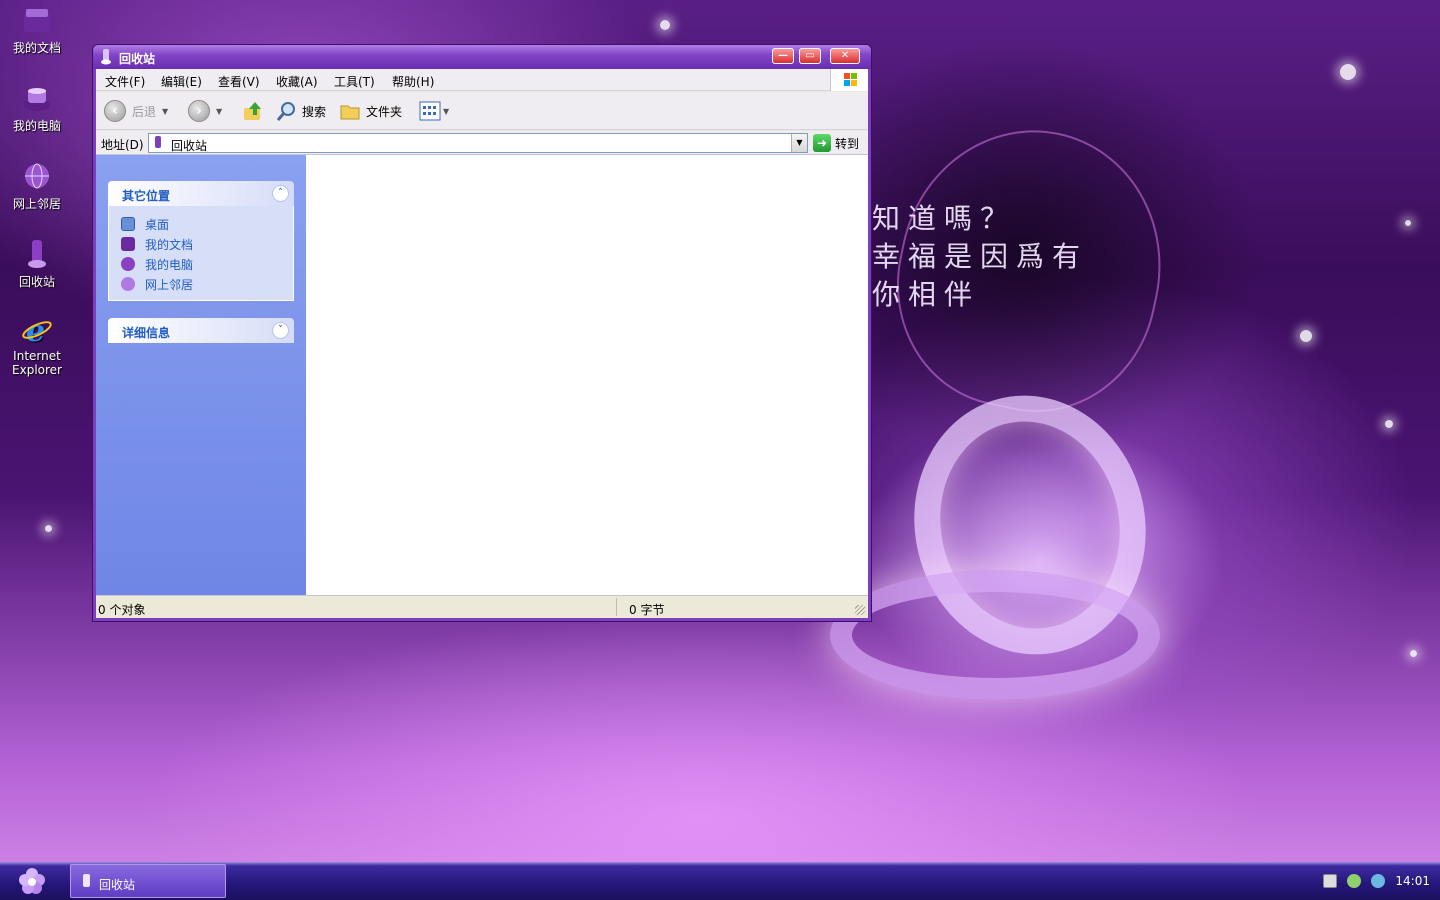  What do you see at coordinates (810, 56) in the screenshot?
I see `maximize-button: ▭` at bounding box center [810, 56].